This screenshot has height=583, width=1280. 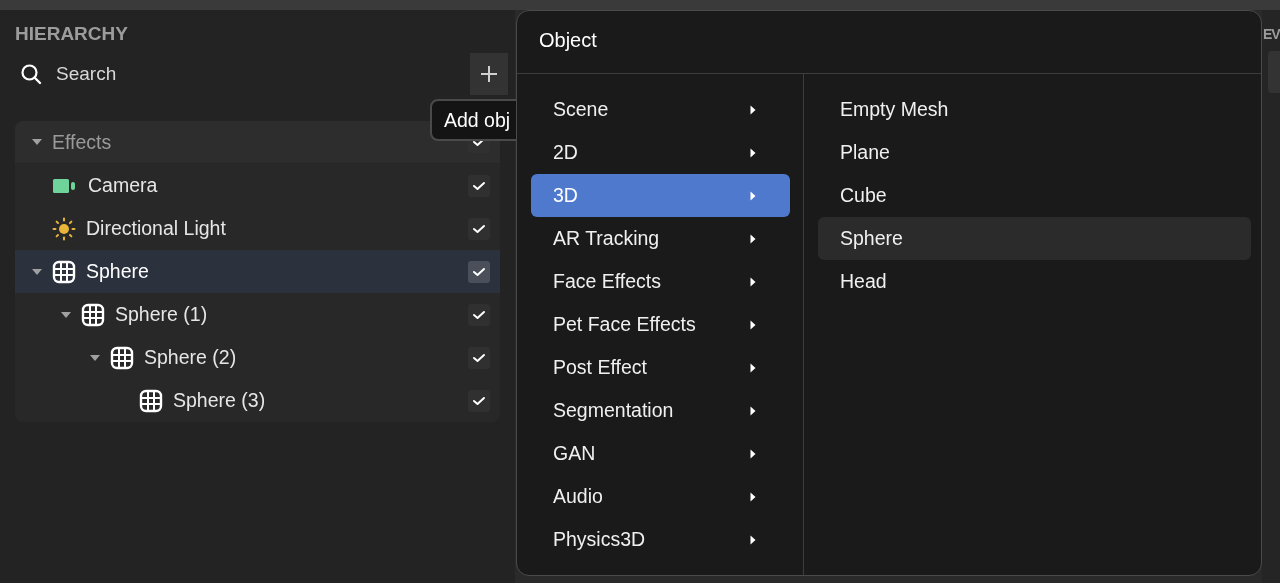 I want to click on menu-item: Plane, so click(x=1034, y=152).